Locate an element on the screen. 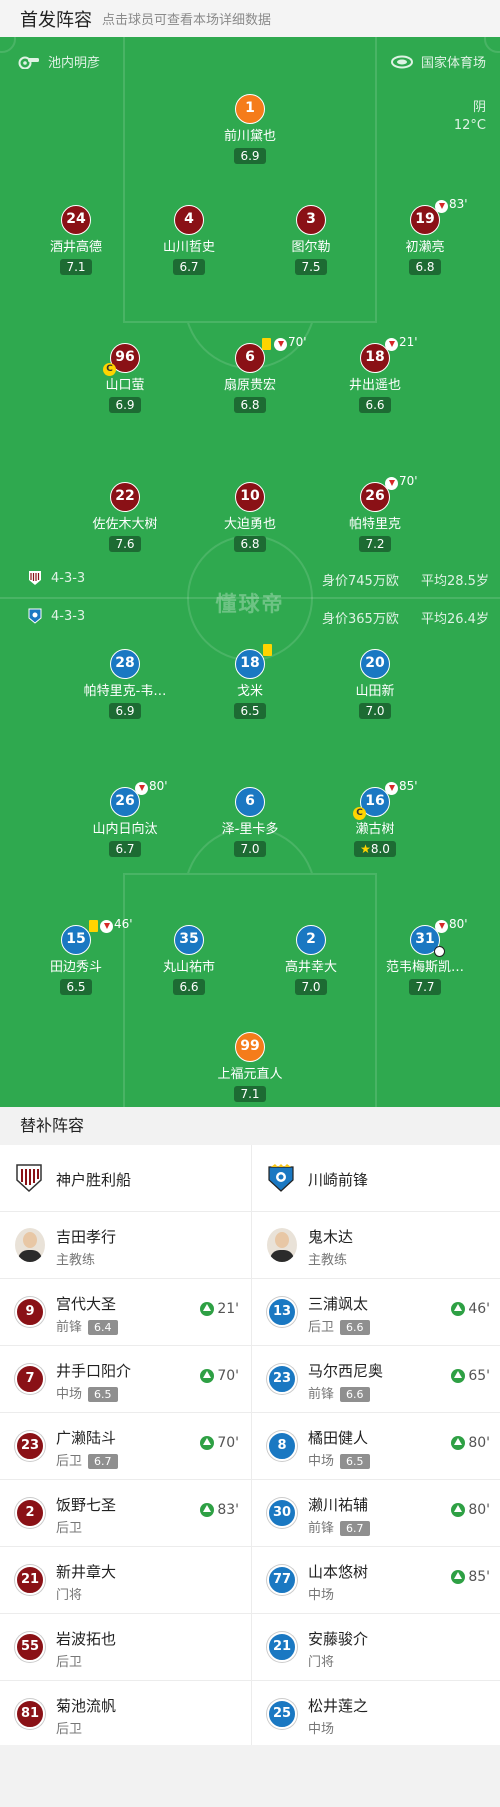  player-name: 帕特里克 is located at coordinates (374, 524).